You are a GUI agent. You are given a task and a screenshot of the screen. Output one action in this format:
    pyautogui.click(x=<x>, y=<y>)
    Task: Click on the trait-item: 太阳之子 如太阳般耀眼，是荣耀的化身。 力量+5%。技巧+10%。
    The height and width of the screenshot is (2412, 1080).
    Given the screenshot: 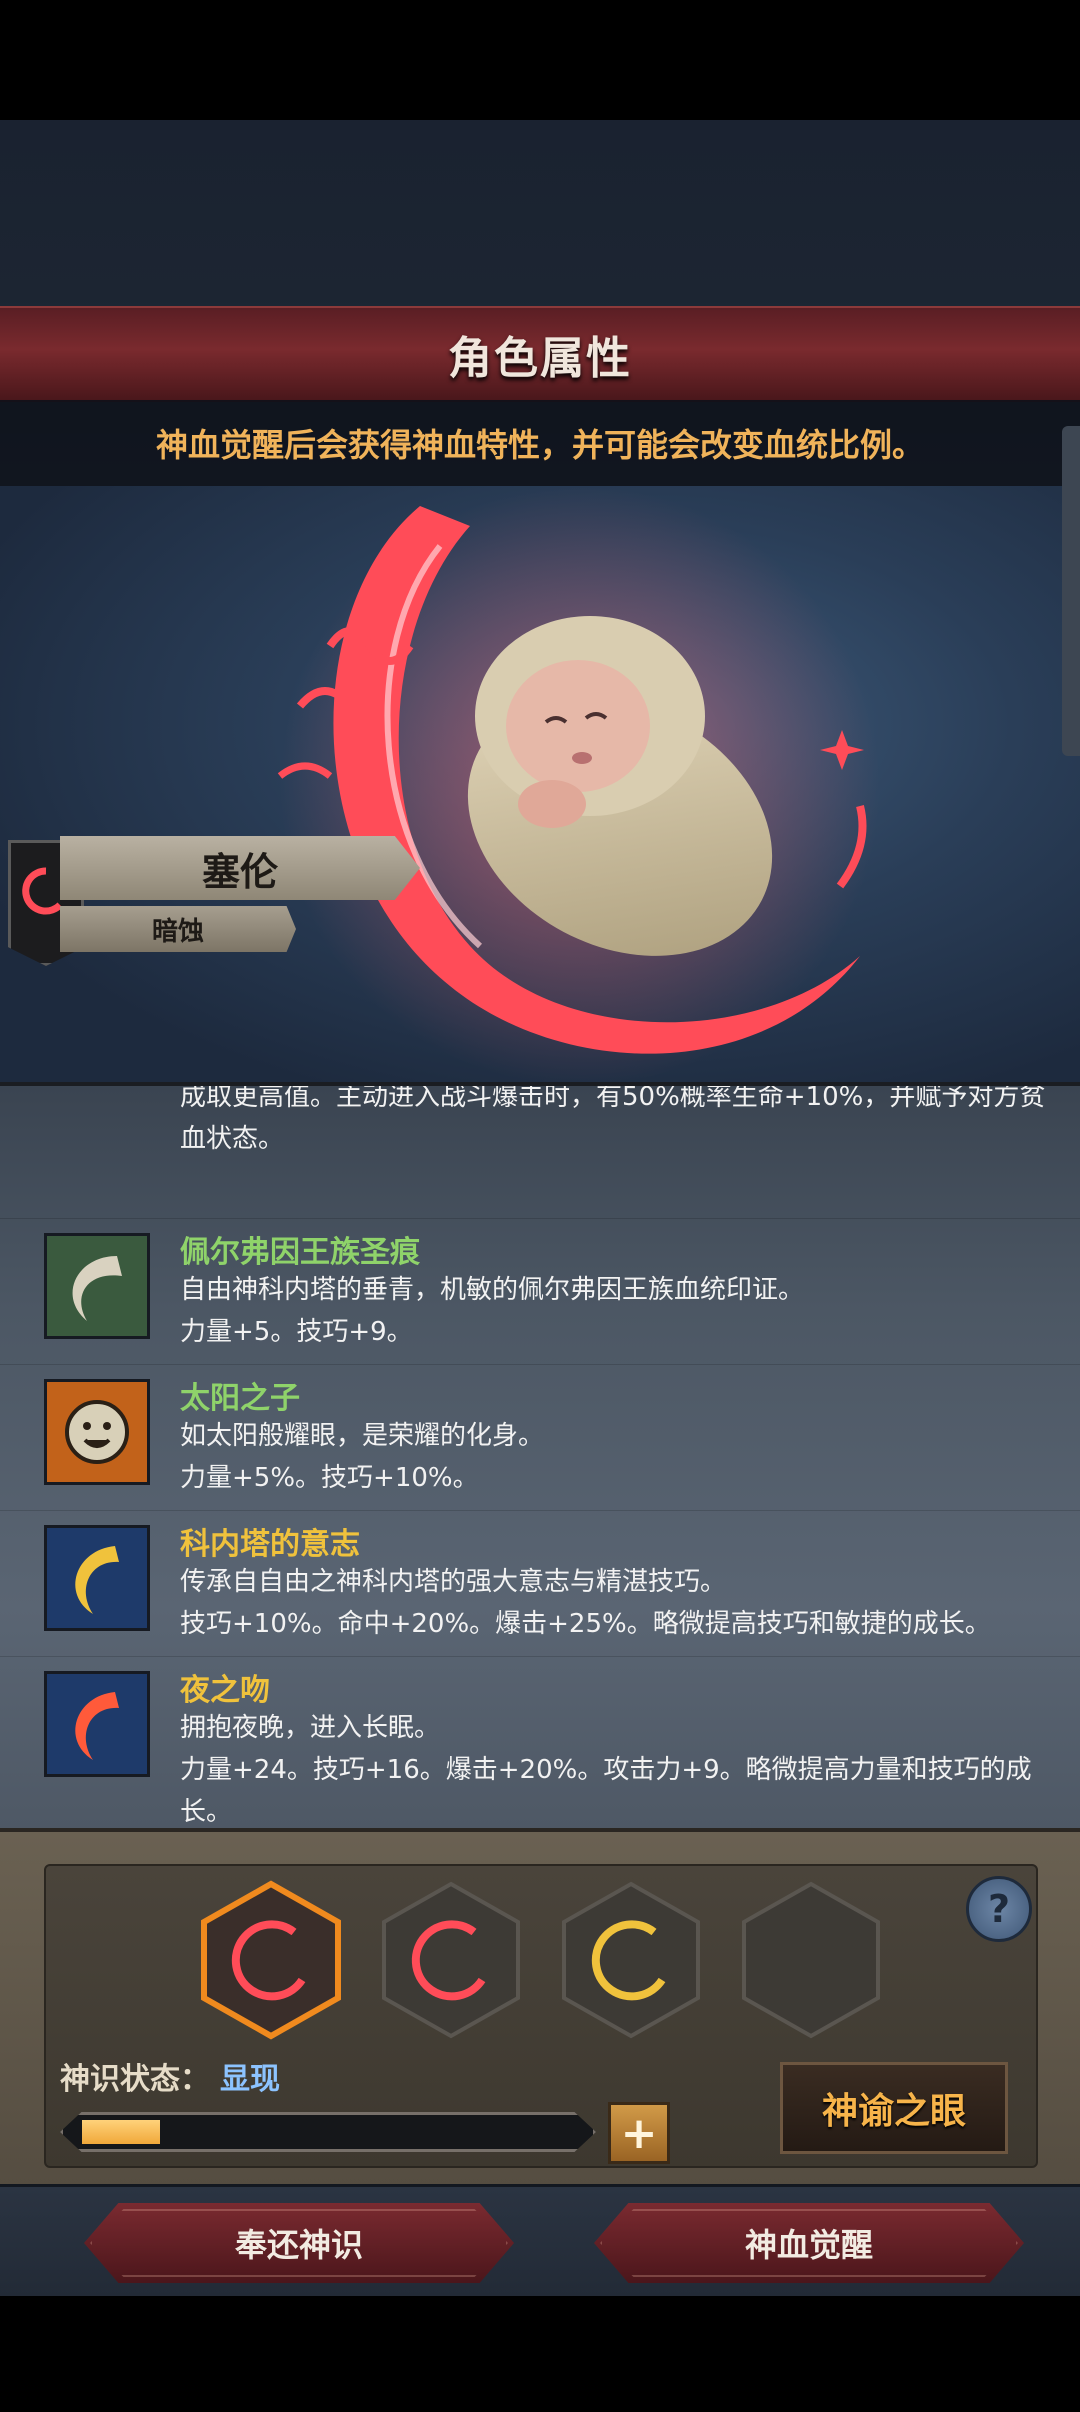 What is the action you would take?
    pyautogui.click(x=540, y=1437)
    